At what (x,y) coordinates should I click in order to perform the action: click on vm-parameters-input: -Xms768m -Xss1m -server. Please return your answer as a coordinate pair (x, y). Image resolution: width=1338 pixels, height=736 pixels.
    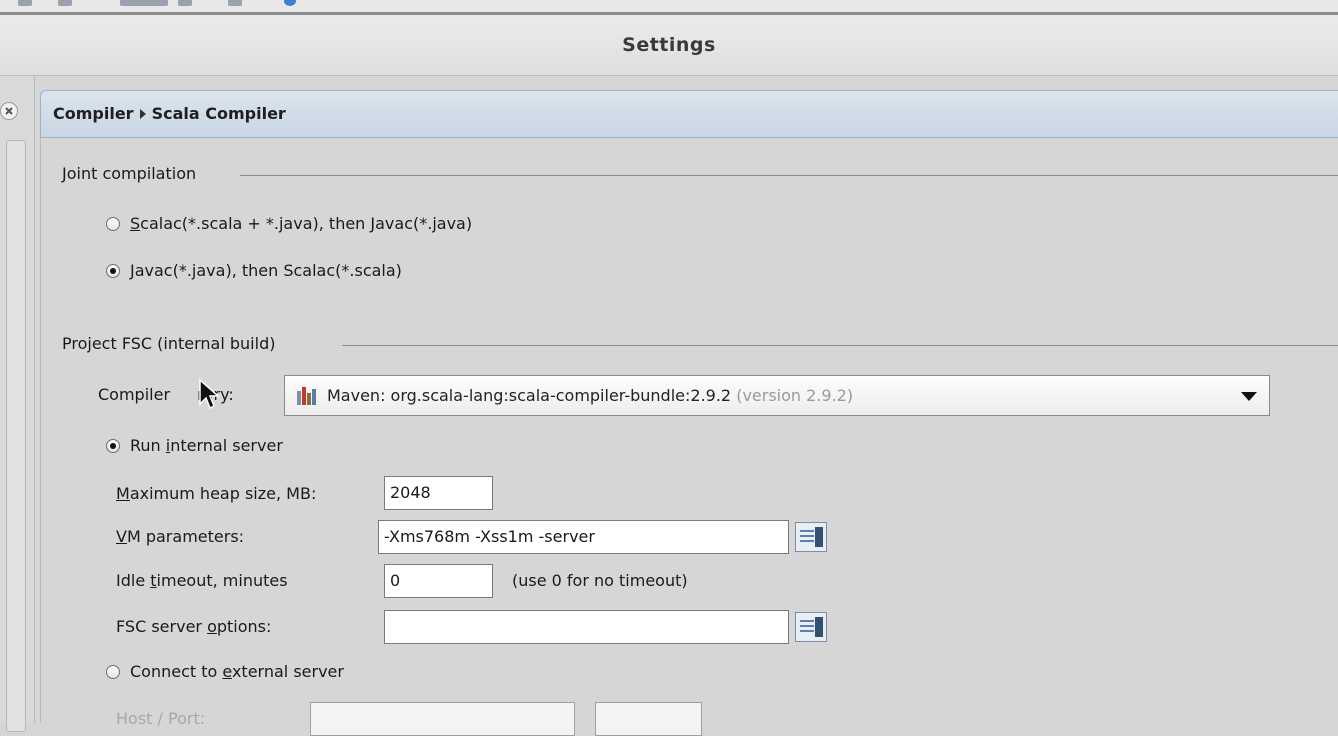
    Looking at the image, I should click on (583, 537).